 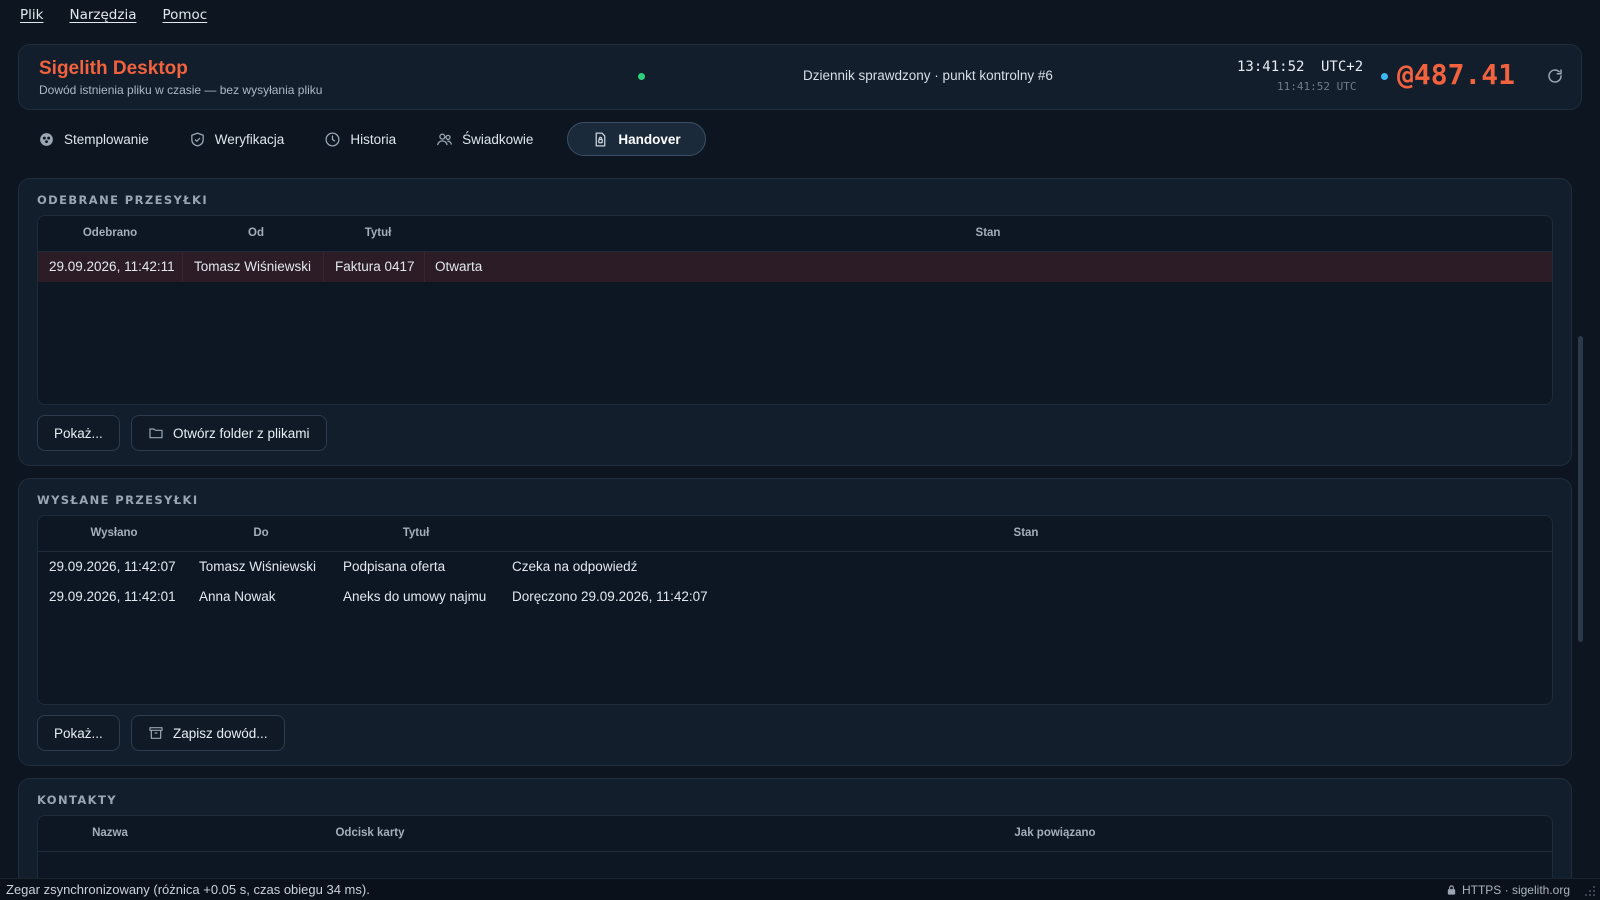 I want to click on balance: @487.41, so click(x=1456, y=74).